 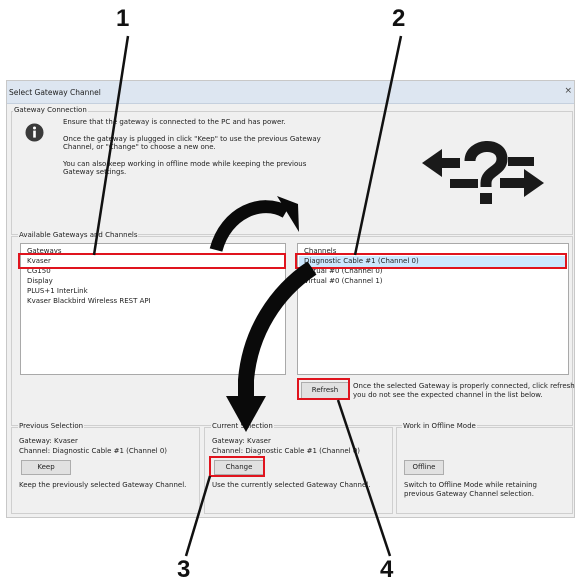 I want to click on flow-arrows, so click(x=263, y=314).